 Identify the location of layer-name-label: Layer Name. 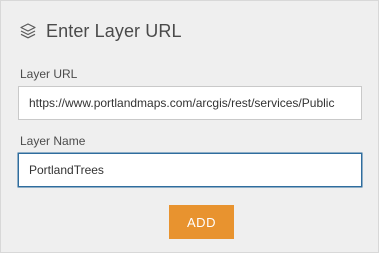
(53, 141).